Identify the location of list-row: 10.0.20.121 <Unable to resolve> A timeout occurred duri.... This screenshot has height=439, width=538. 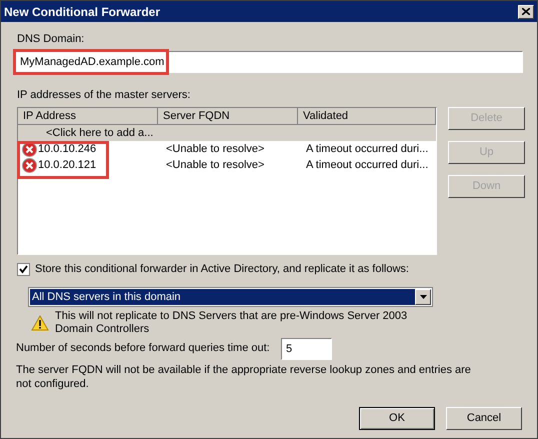
(227, 165).